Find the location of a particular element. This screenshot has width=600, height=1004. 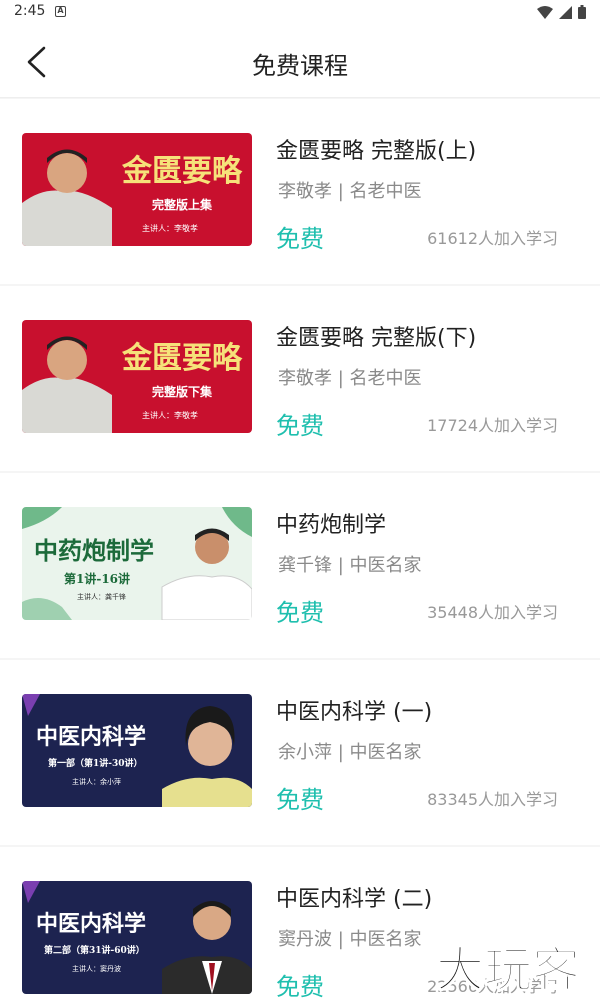

course-teacher: 余小萍 | 中医名家 is located at coordinates (350, 752).